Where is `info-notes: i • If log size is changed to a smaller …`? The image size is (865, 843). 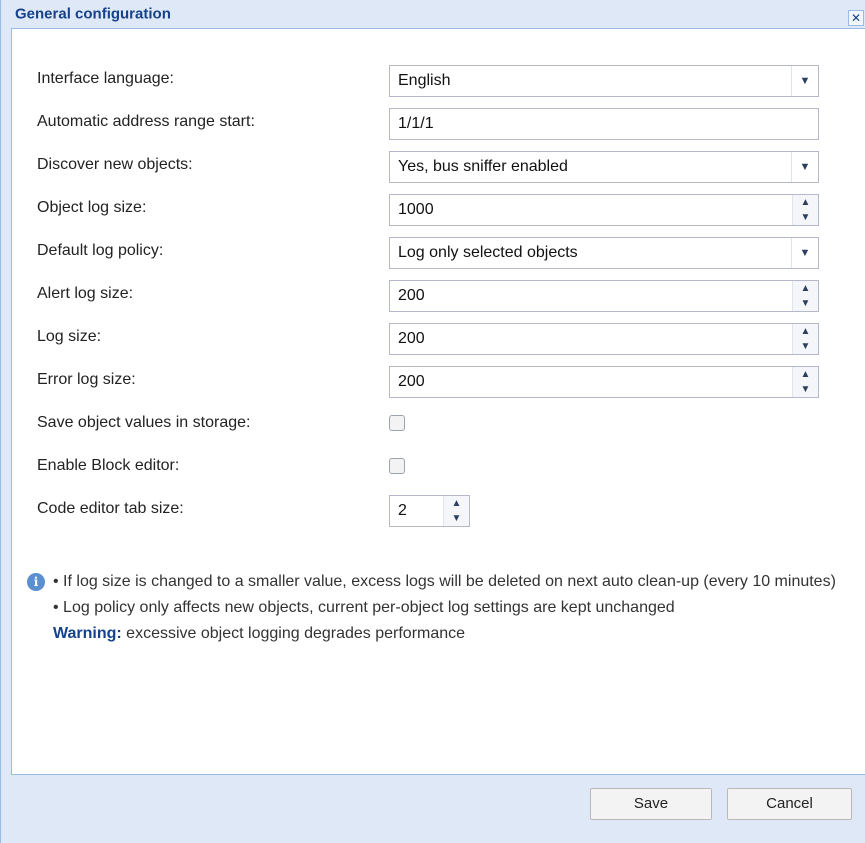 info-notes: i • If log size is changed to a smaller … is located at coordinates (442, 608).